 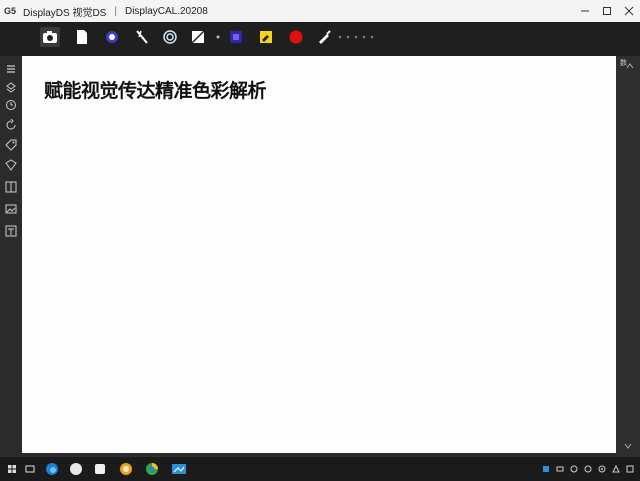 I want to click on clock-icon, so click(x=616, y=469).